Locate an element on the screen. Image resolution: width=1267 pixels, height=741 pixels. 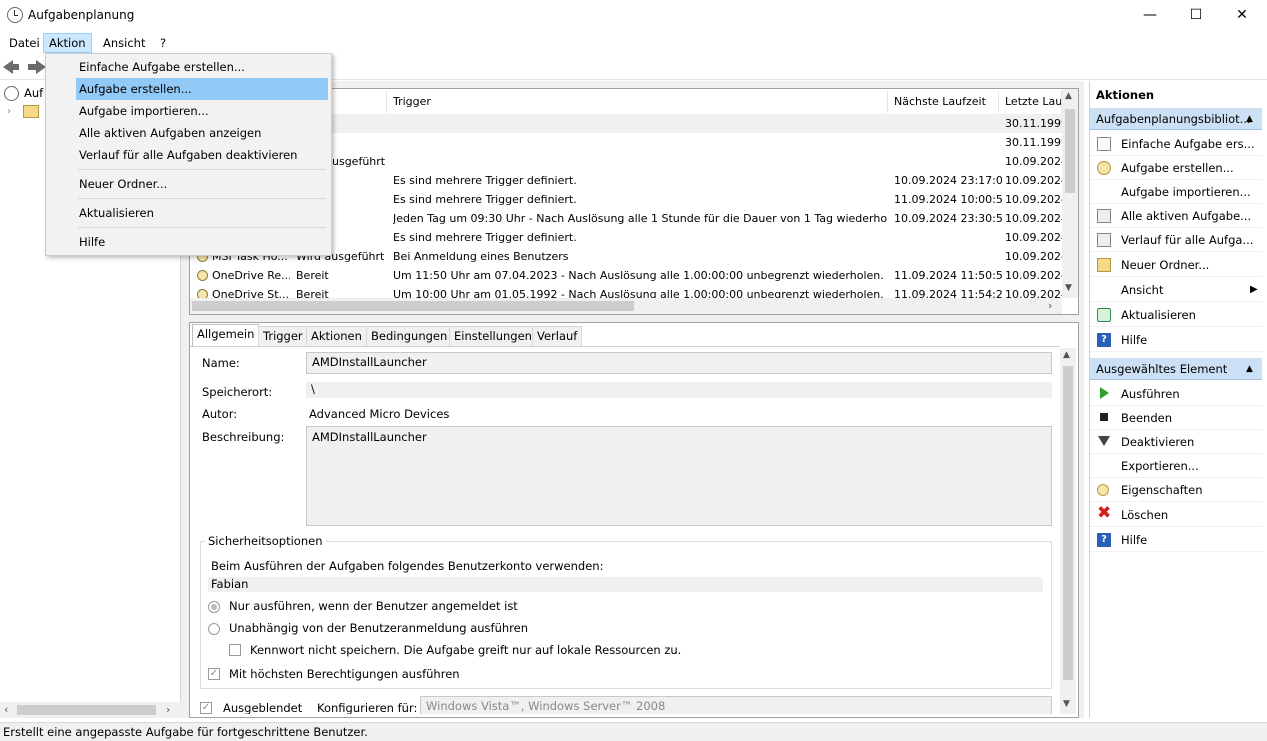
description-field: AMDInstallLauncher is located at coordinates (679, 476).